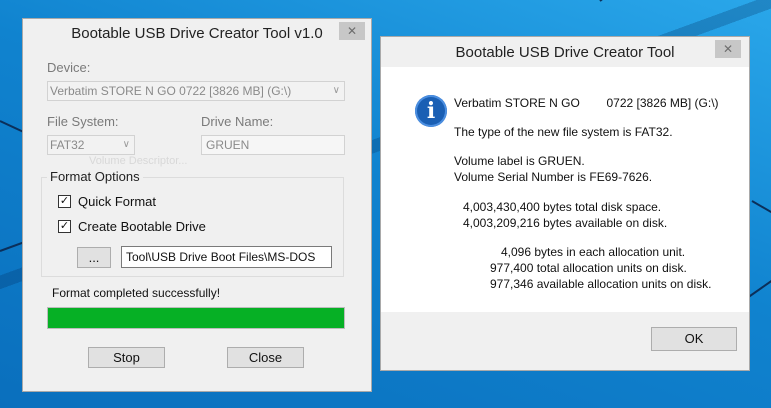 This screenshot has width=771, height=408. I want to click on device-label: Device:, so click(69, 67).